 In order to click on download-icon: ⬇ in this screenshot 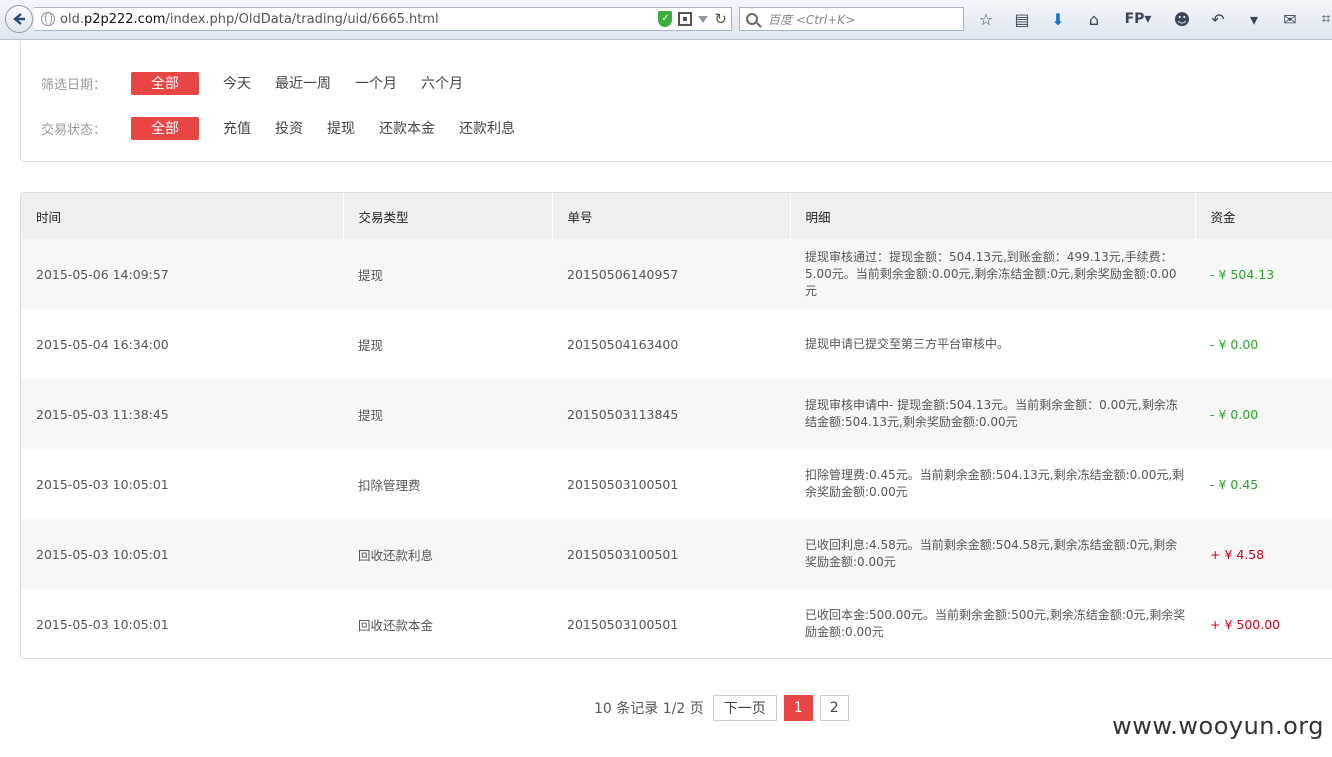, I will do `click(1058, 19)`.